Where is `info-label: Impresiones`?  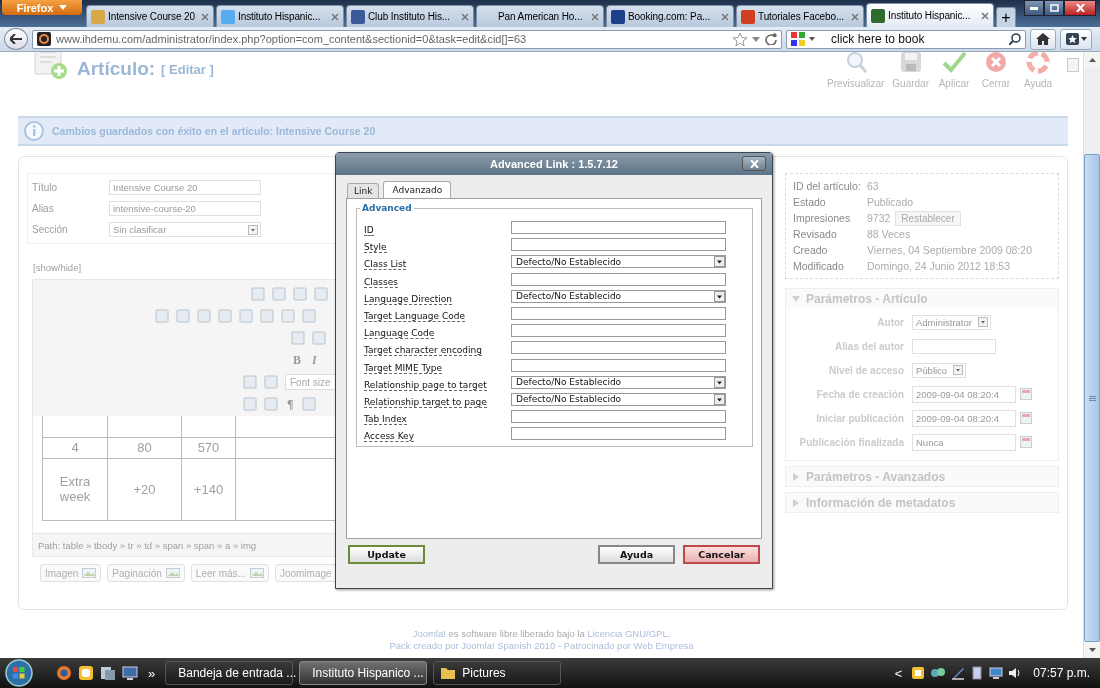
info-label: Impresiones is located at coordinates (822, 218).